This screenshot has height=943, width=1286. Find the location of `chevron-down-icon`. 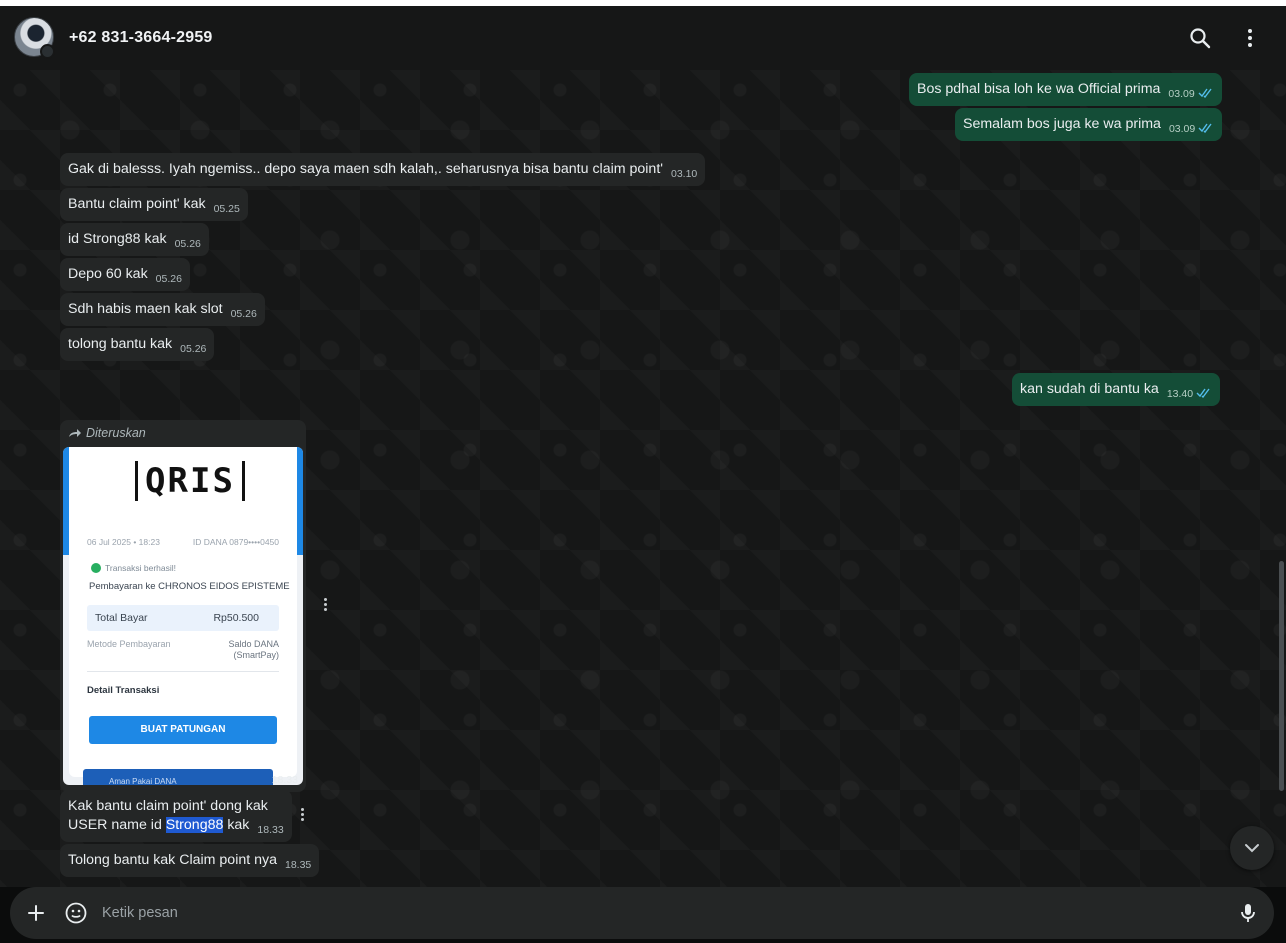

chevron-down-icon is located at coordinates (1252, 848).